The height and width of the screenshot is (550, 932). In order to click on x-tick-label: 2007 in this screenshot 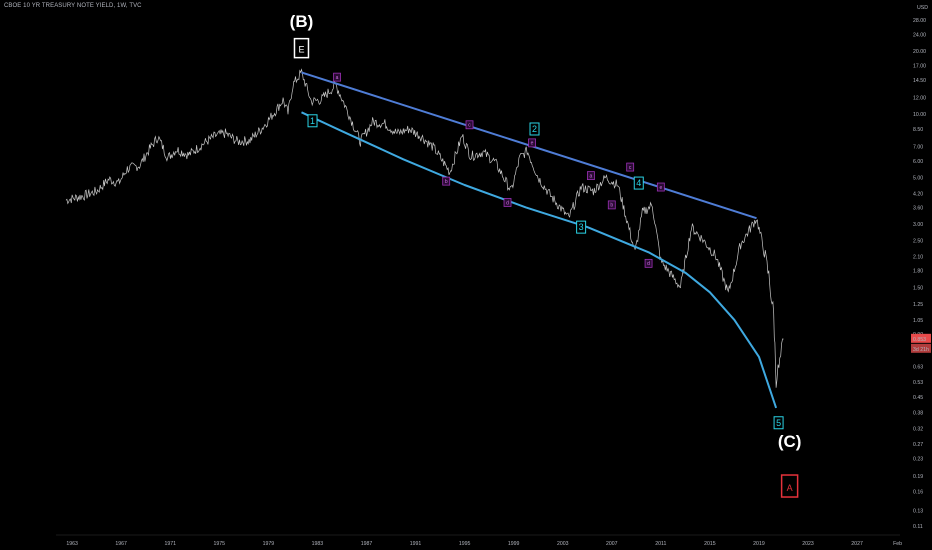, I will do `click(612, 544)`.